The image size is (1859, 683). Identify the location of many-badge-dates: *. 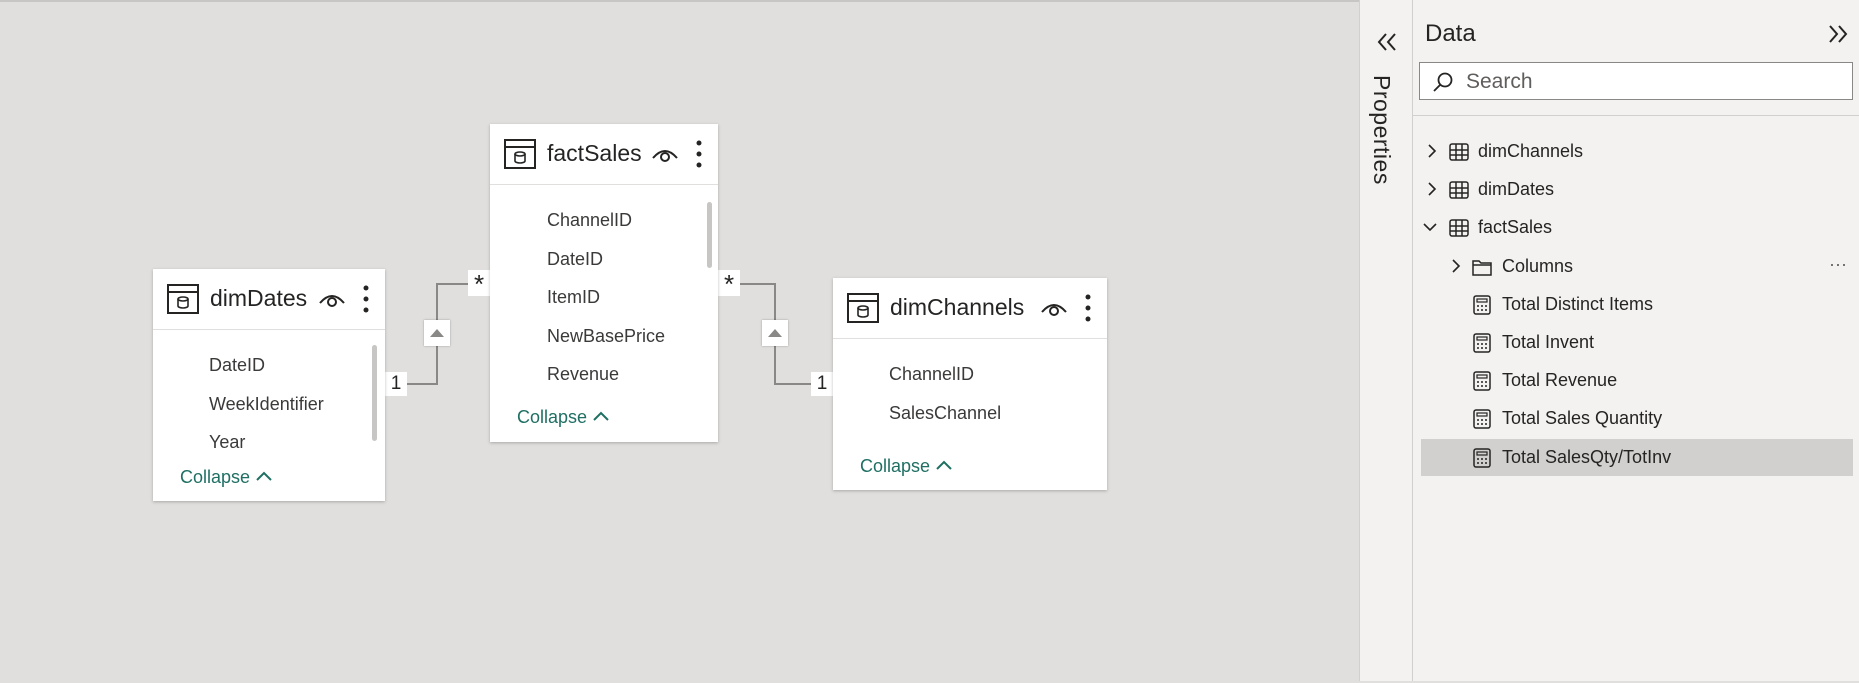
(479, 284).